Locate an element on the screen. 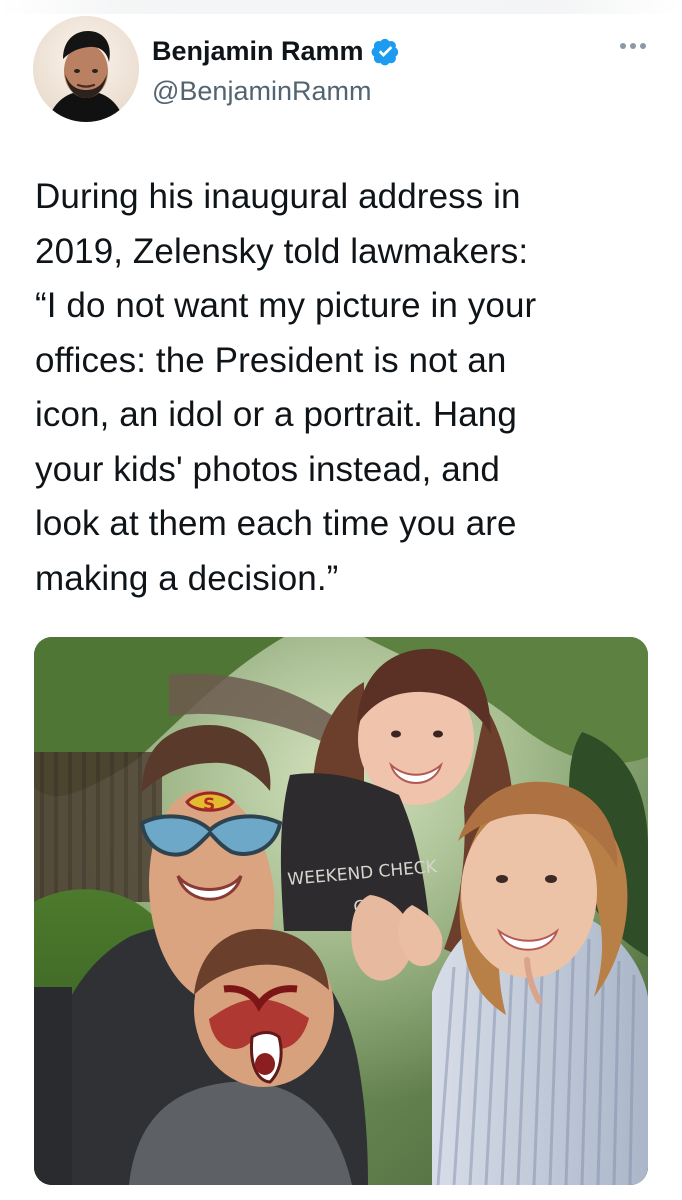  bottom-spacing is located at coordinates (341, 1195).